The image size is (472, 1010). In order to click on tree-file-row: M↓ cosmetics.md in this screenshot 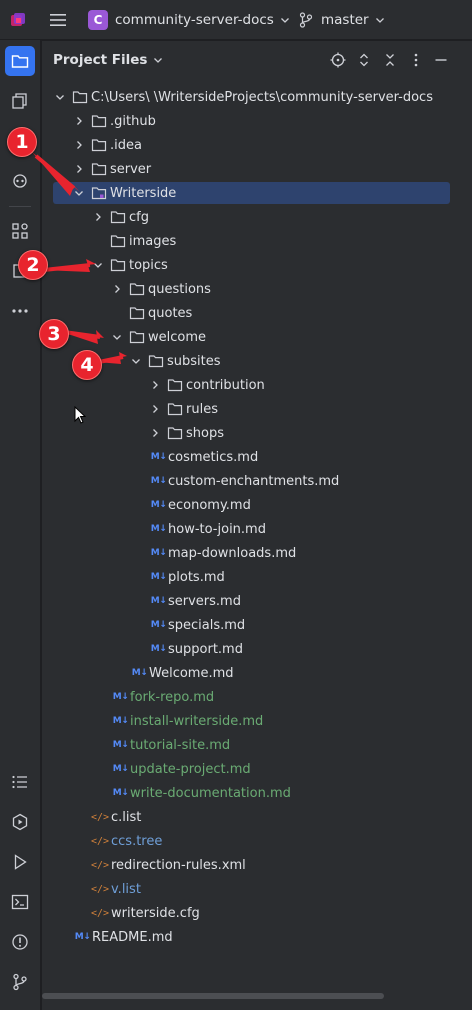, I will do `click(257, 457)`.